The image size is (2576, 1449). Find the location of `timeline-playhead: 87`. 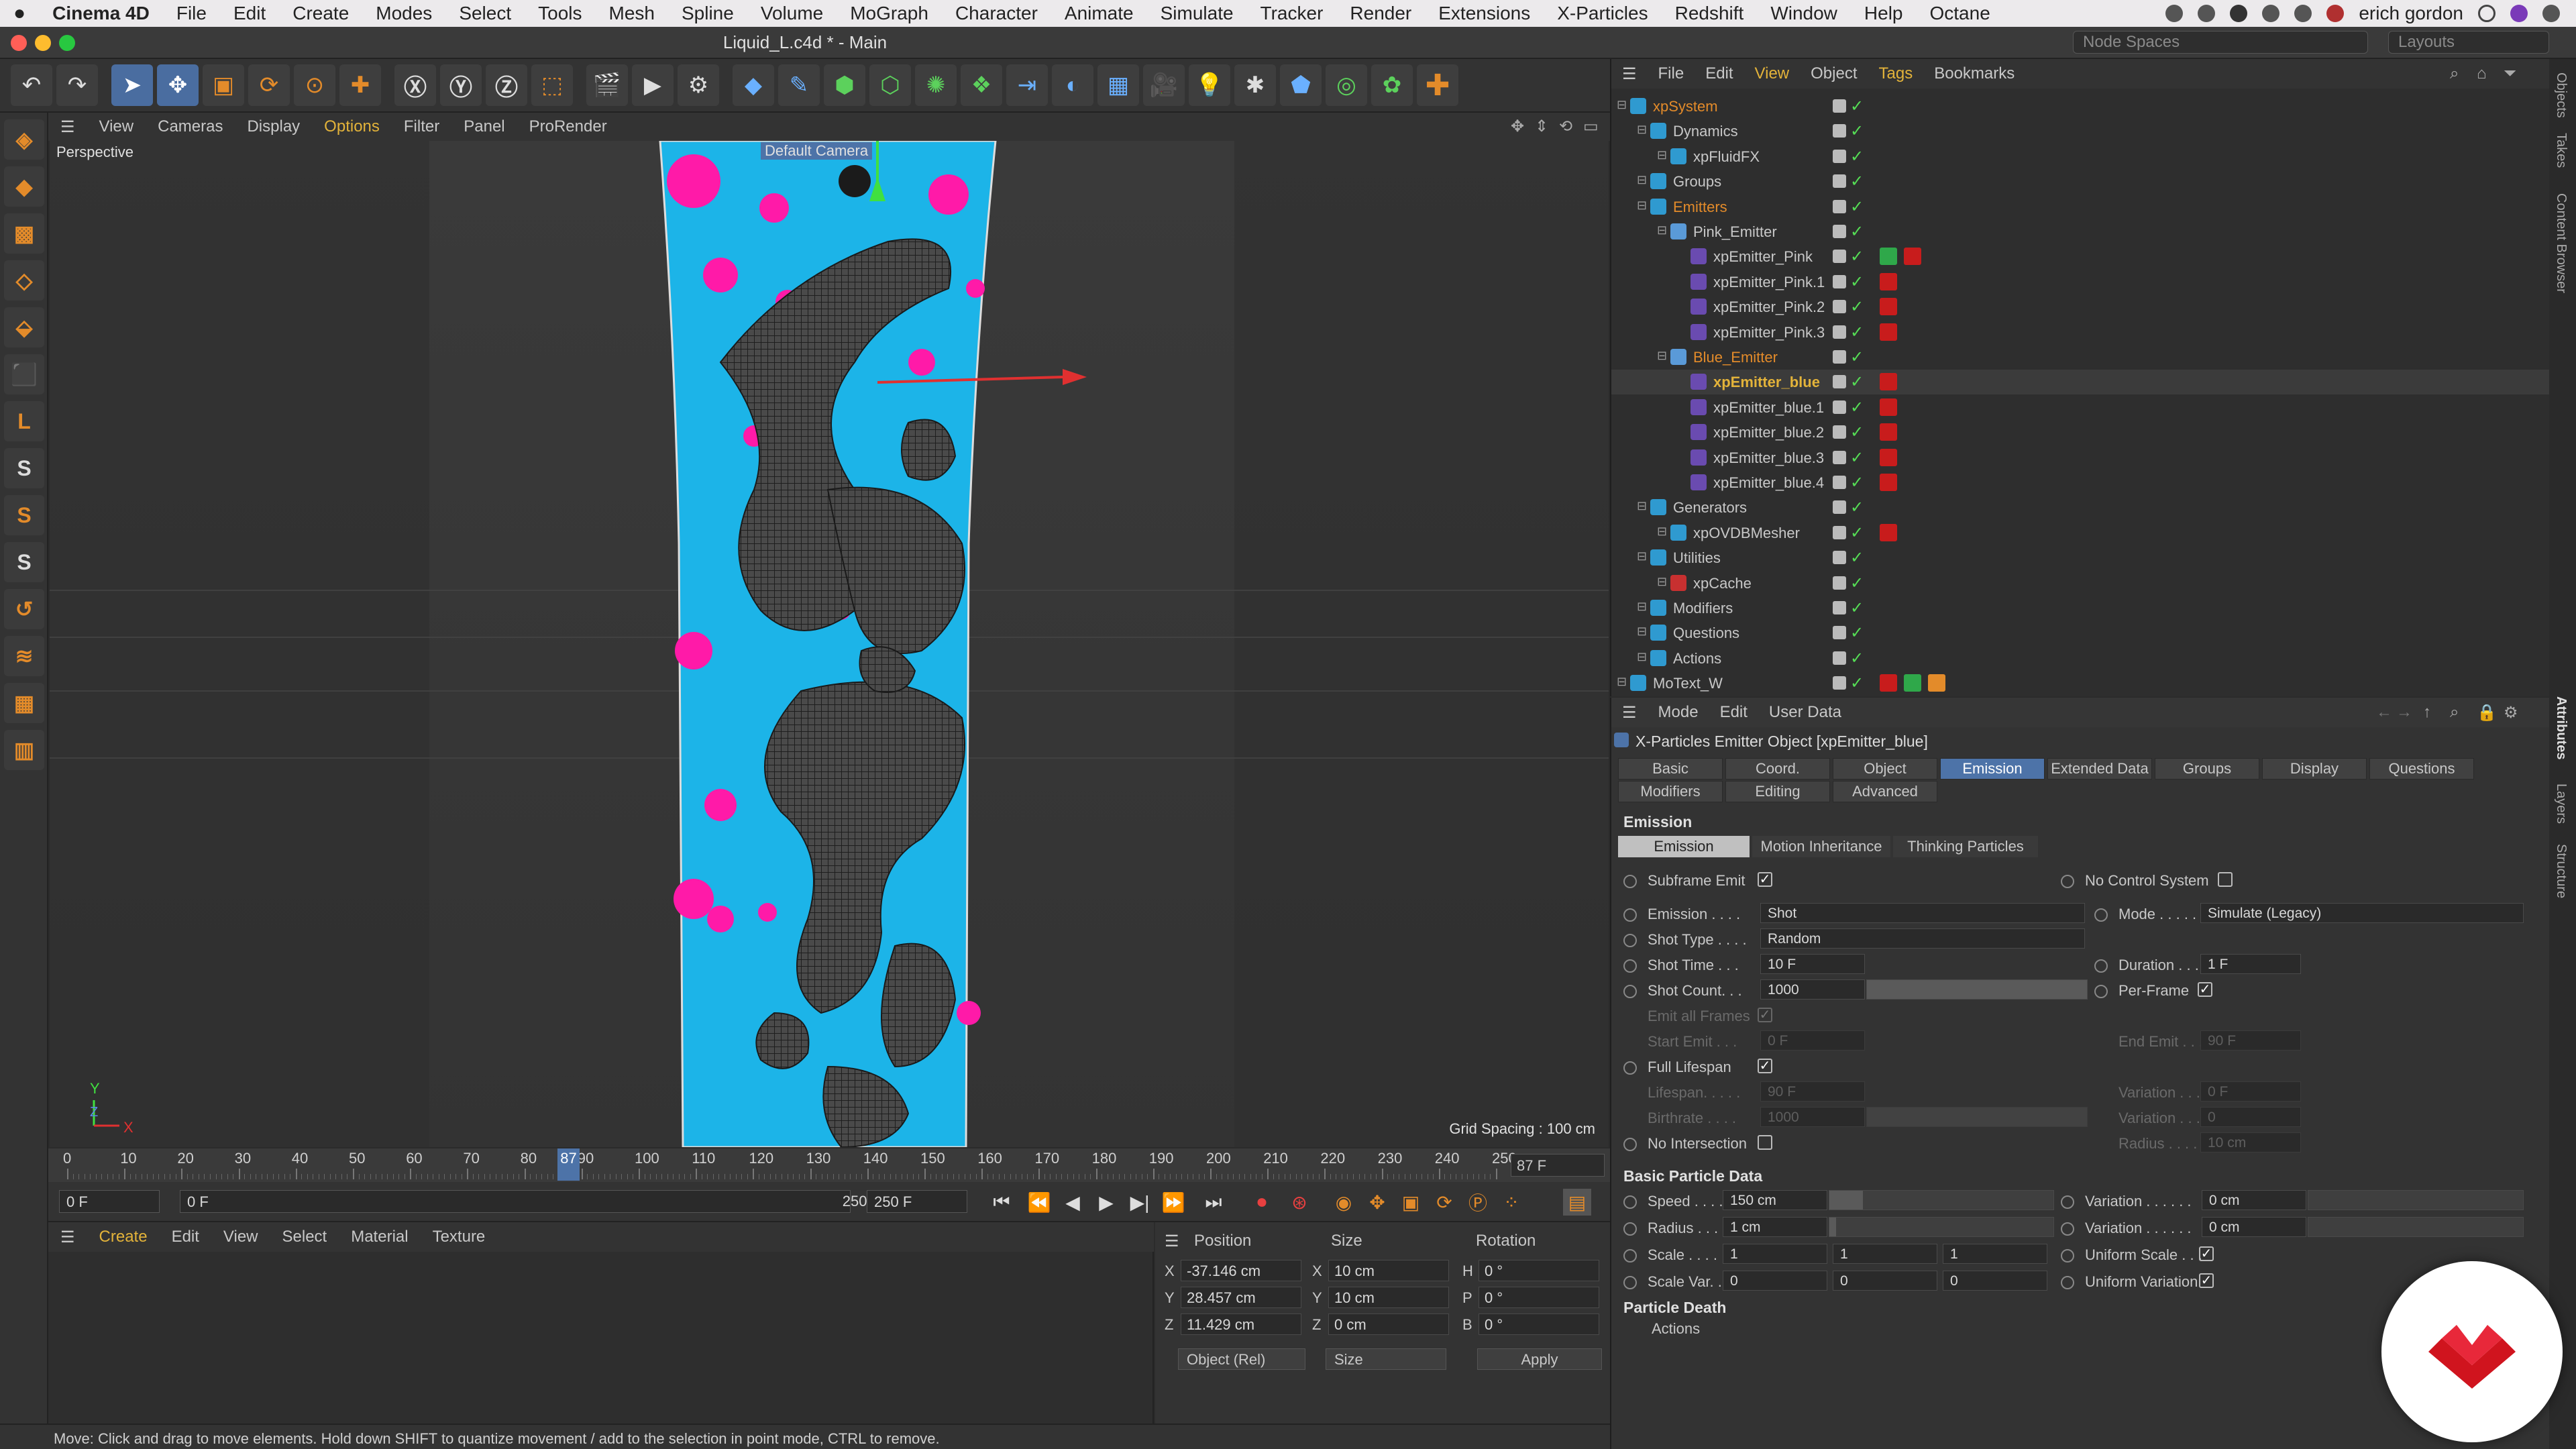

timeline-playhead: 87 is located at coordinates (568, 1164).